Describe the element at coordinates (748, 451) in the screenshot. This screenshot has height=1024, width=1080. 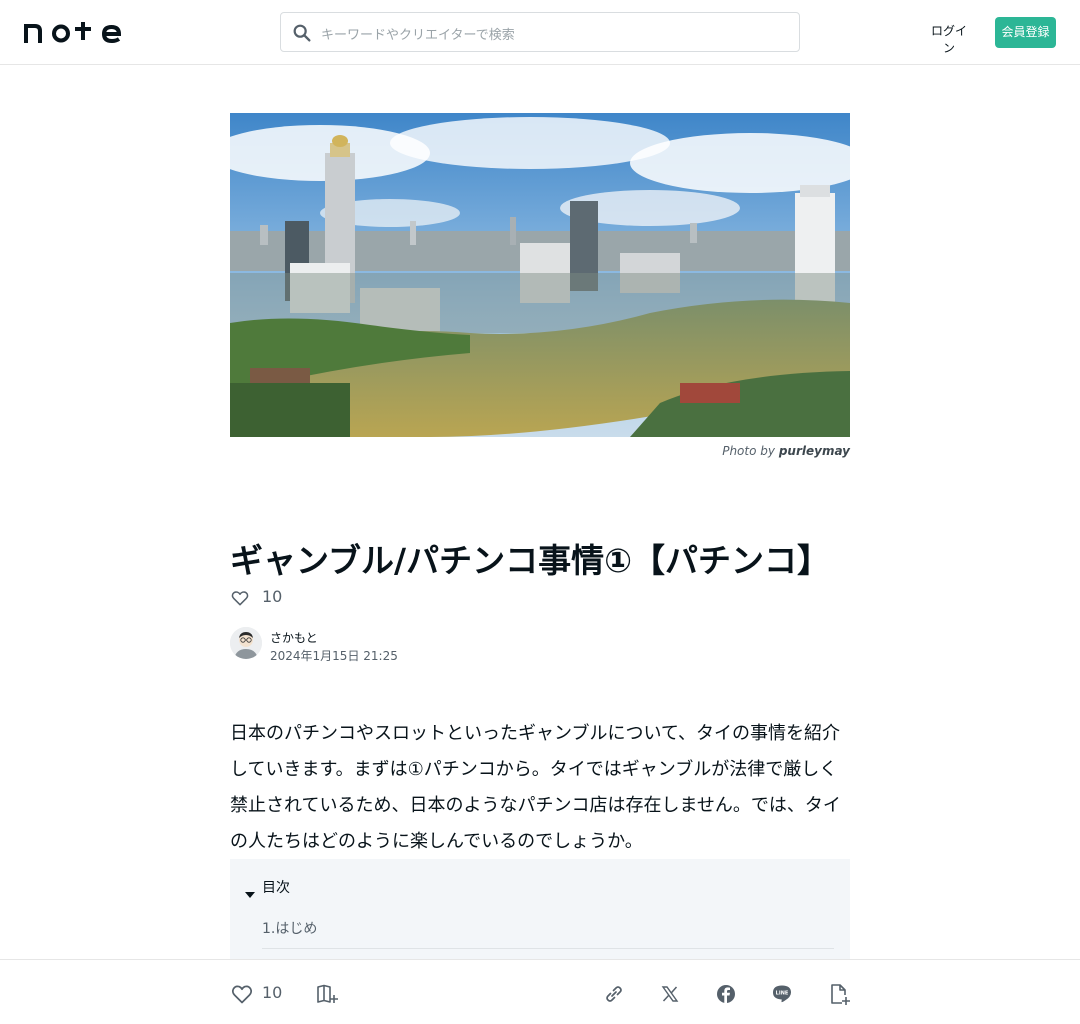
I see `photo-credit-prefix: Photo by` at that location.